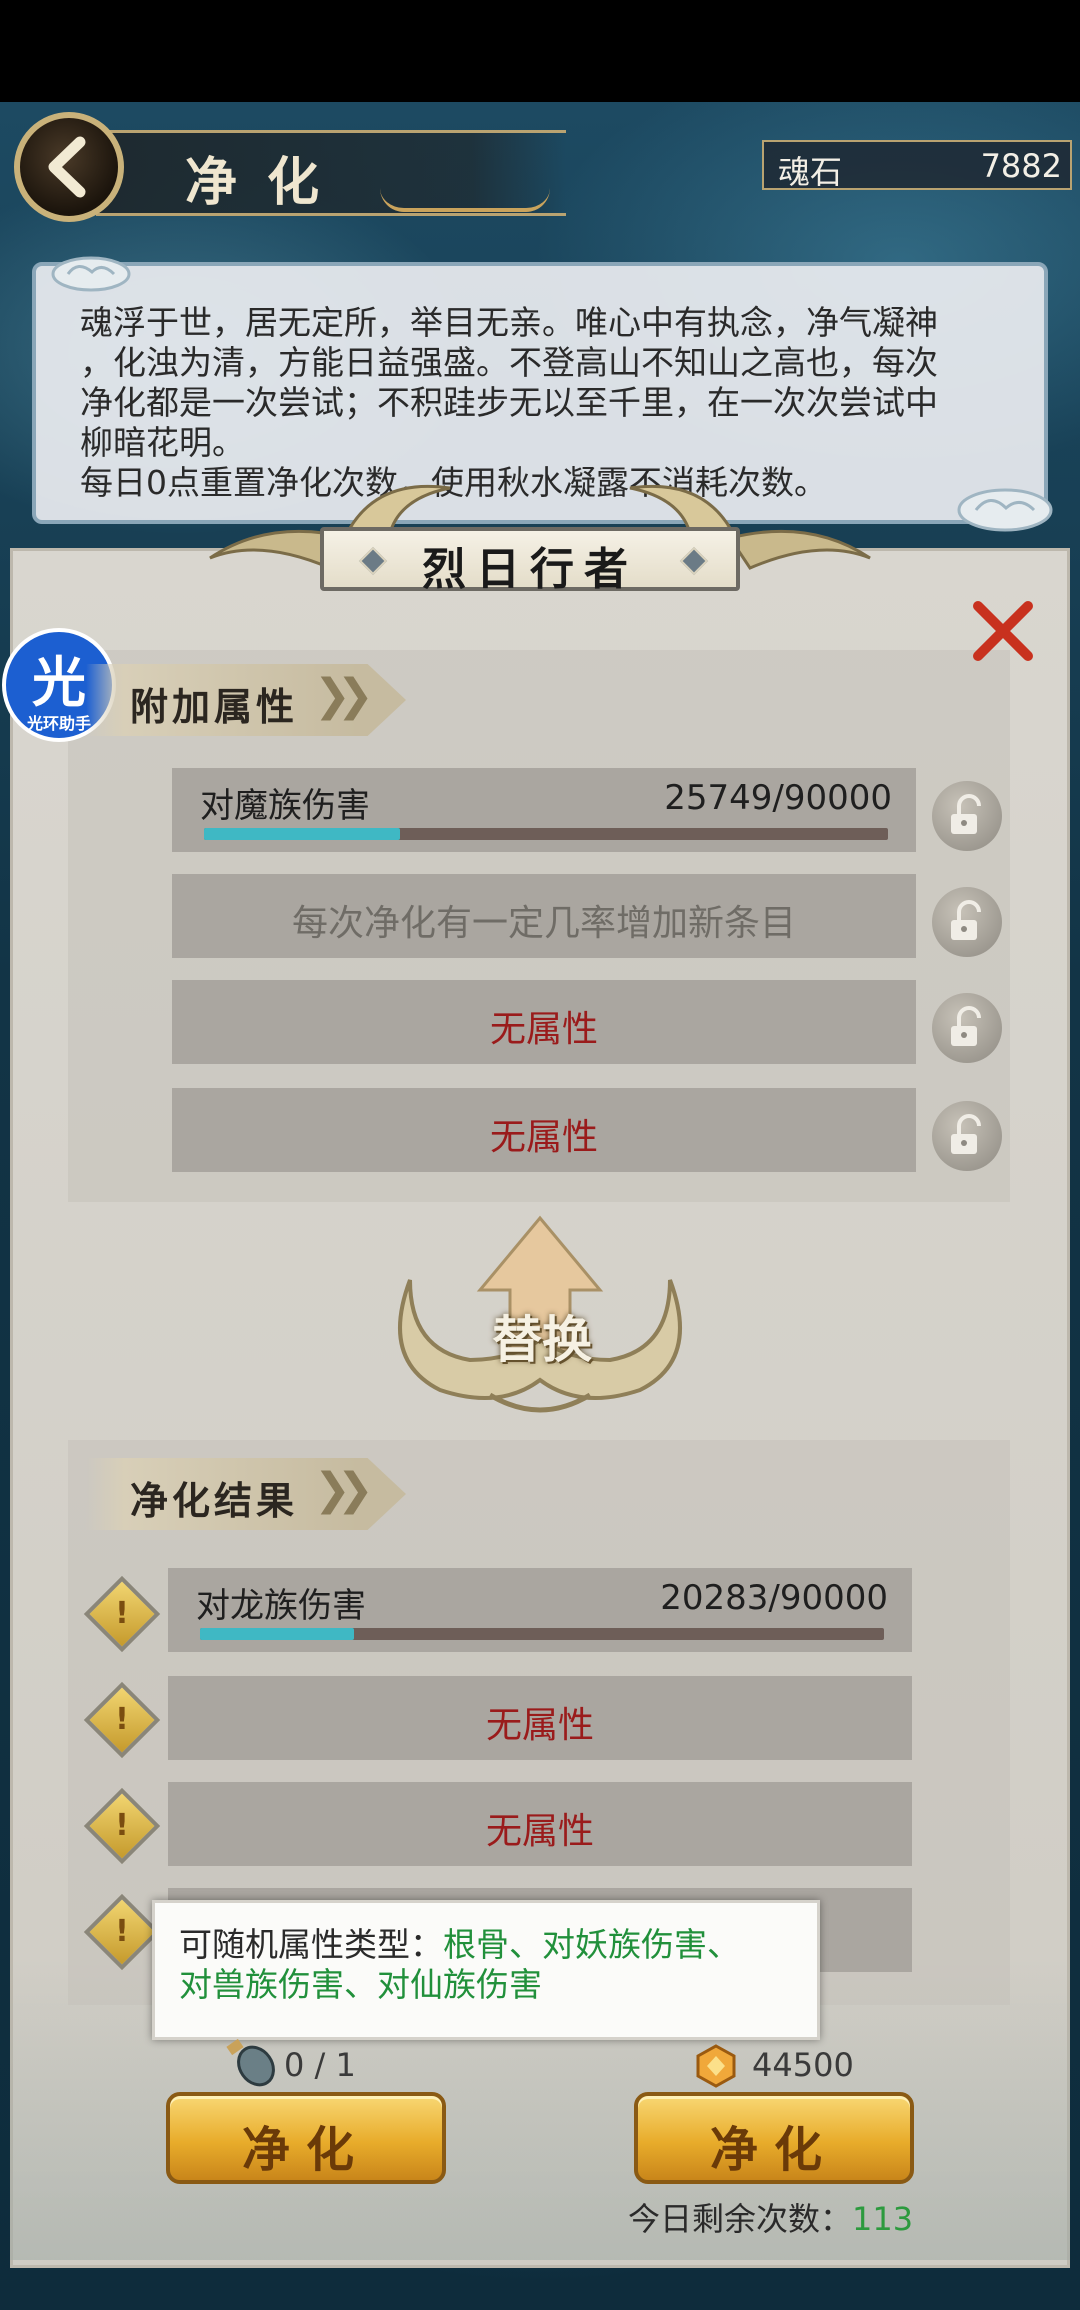 This screenshot has width=1080, height=2310. Describe the element at coordinates (543, 923) in the screenshot. I see `attribute-hint: 每次净化有一定几率增加新条目` at that location.